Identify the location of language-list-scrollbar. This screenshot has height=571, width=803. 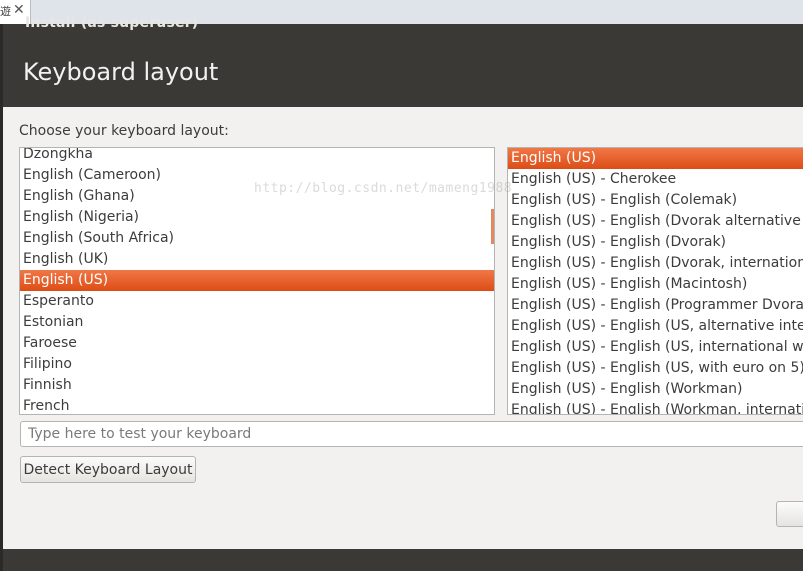
(492, 226).